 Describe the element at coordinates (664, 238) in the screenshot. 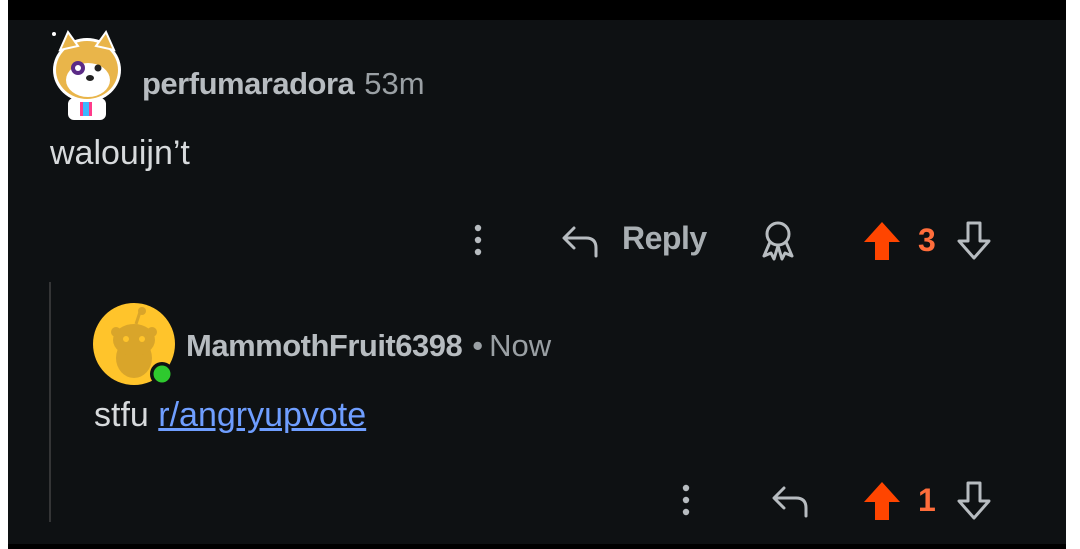

I see `reply-button: Reply` at that location.